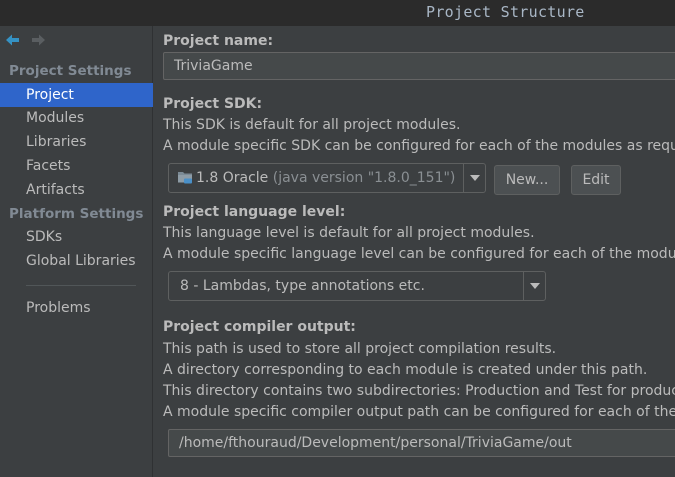 The image size is (675, 477). What do you see at coordinates (76, 190) in the screenshot?
I see `sidebar-item-artifacts: Artifacts` at bounding box center [76, 190].